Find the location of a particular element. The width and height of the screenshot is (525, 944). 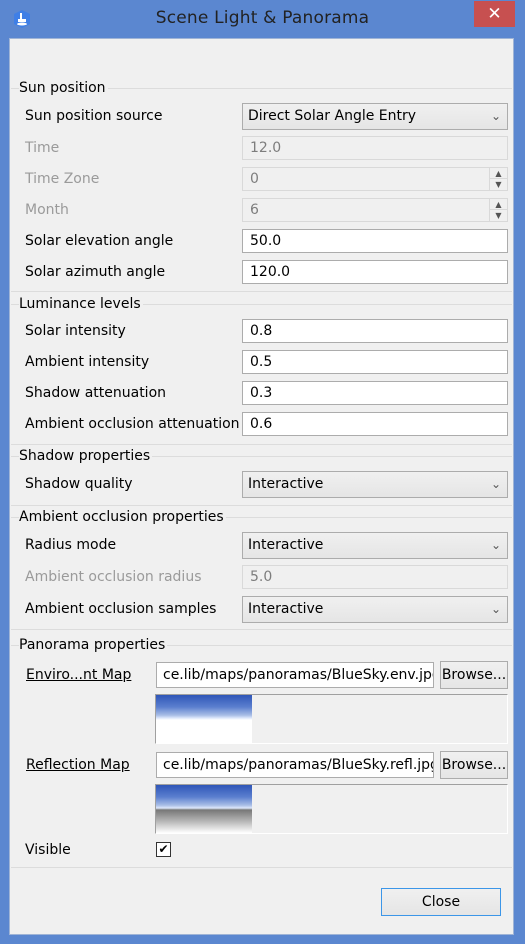

group-title: Luminance levels is located at coordinates (81, 304).